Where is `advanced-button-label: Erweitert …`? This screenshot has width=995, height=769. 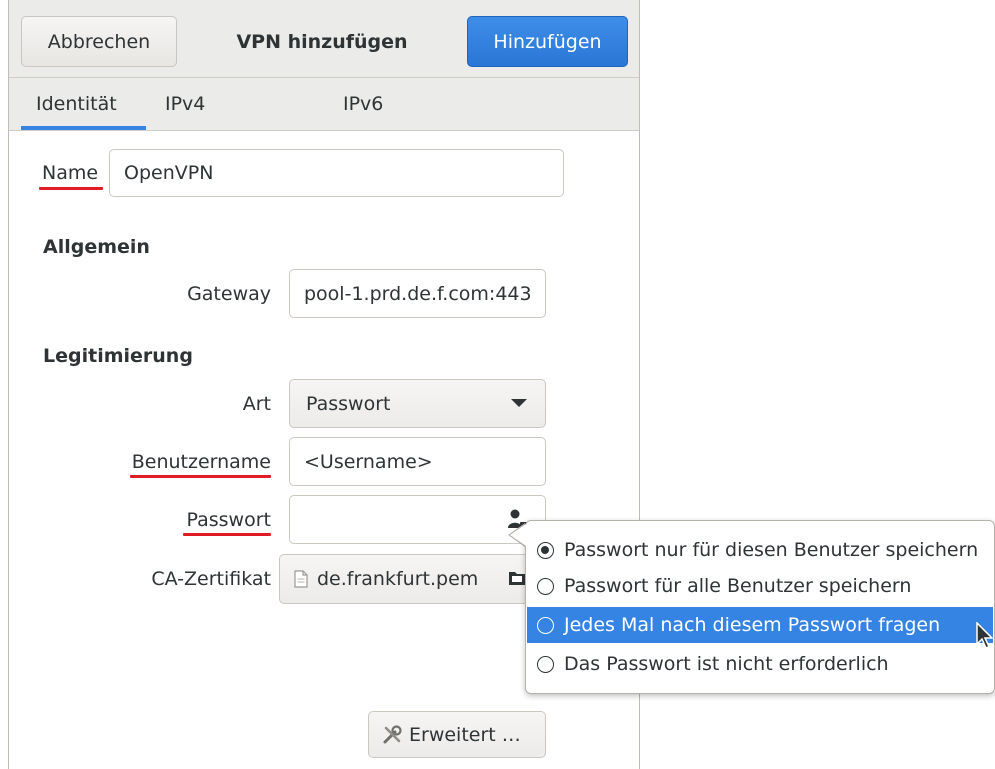 advanced-button-label: Erweitert … is located at coordinates (465, 734).